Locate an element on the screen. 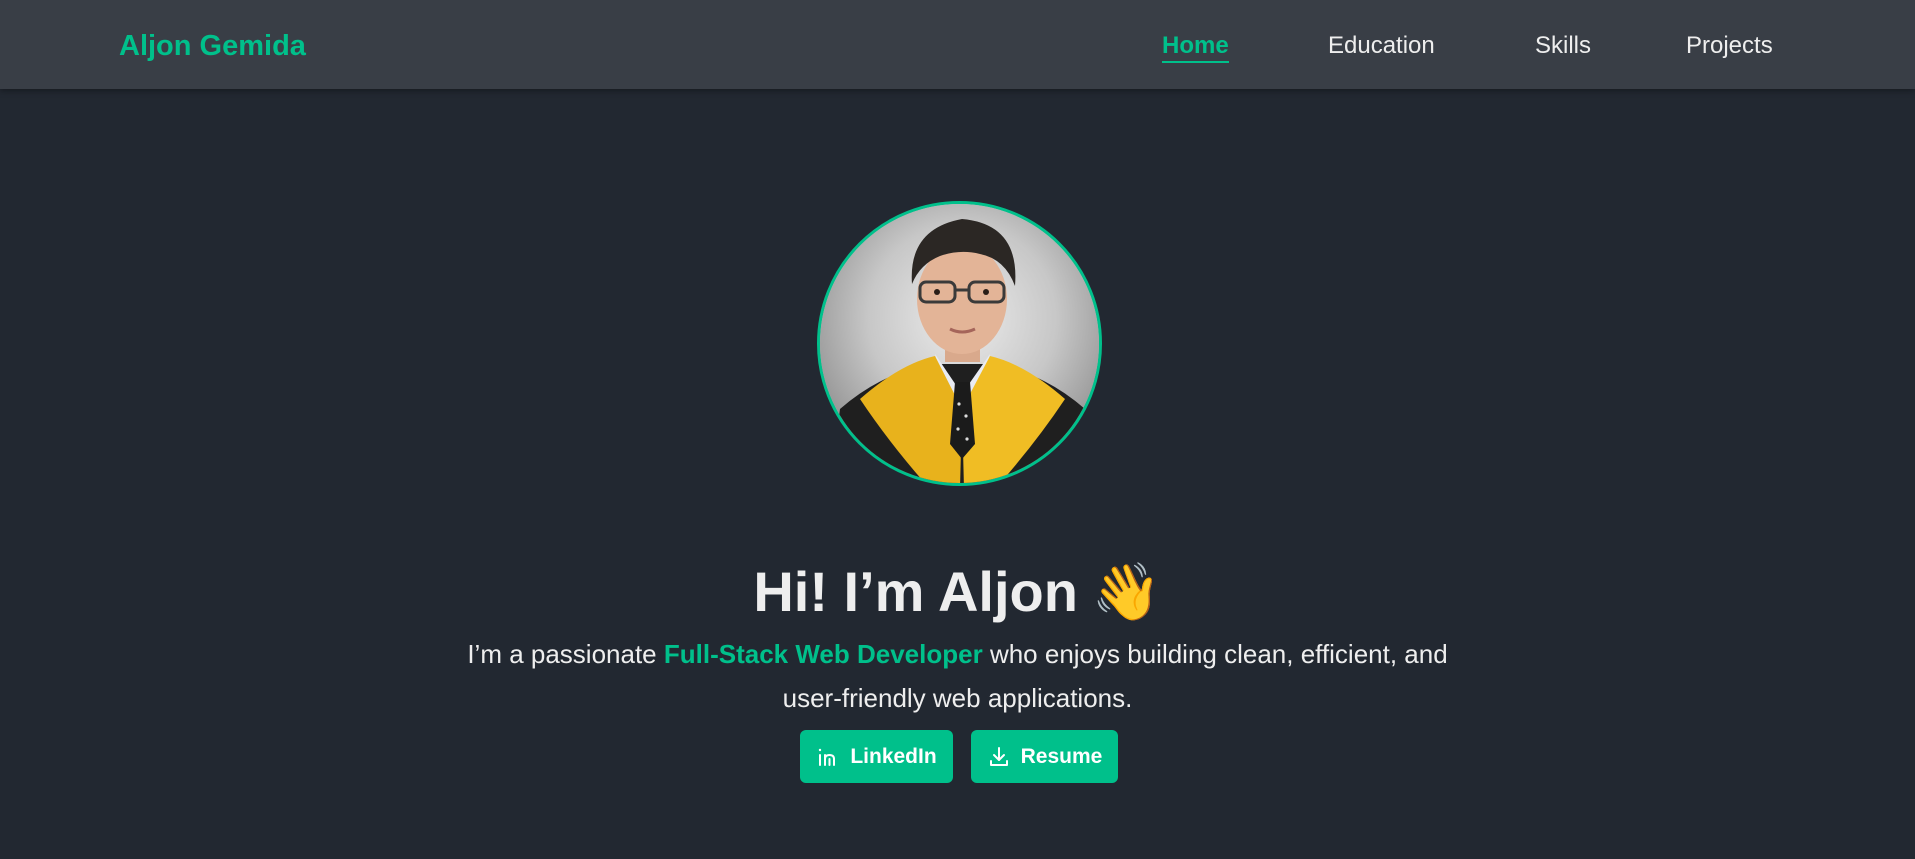 The image size is (1915, 859). nav-link-education: Education is located at coordinates (1381, 46).